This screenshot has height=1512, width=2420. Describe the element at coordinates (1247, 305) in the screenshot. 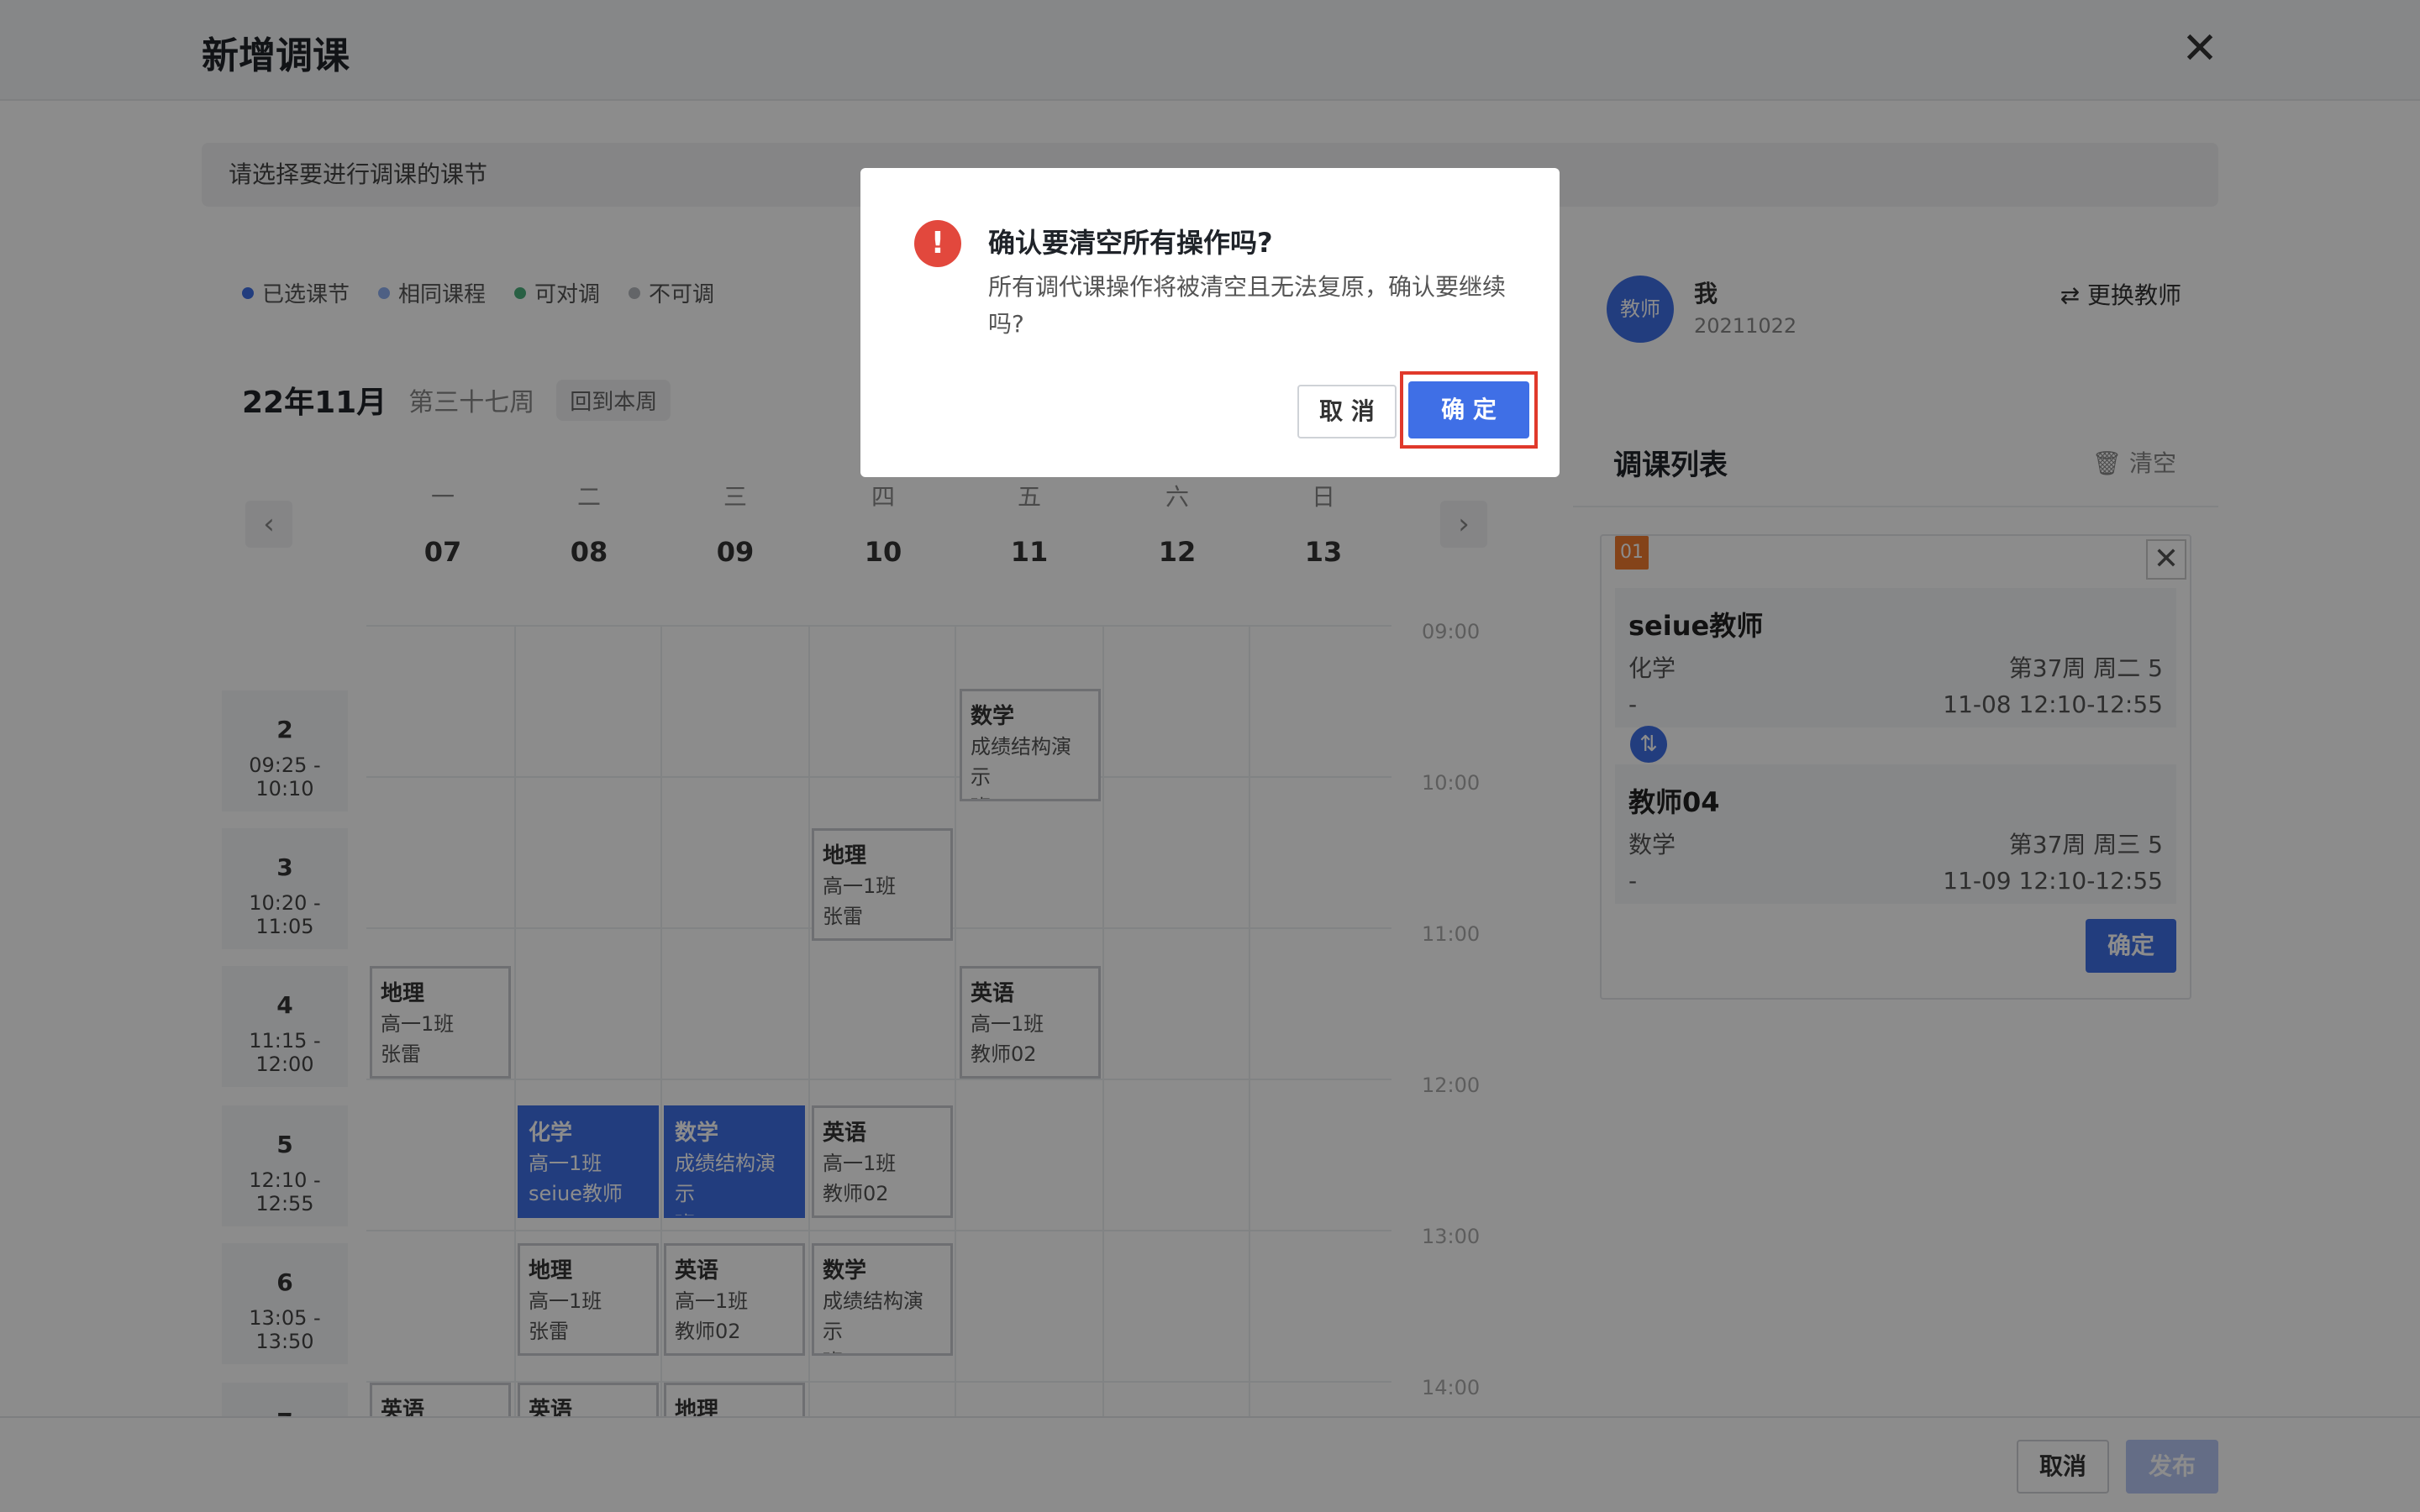

I see `dialog-message: 所有调代课操作将被清空且无法复原，确认要继续吗?` at that location.